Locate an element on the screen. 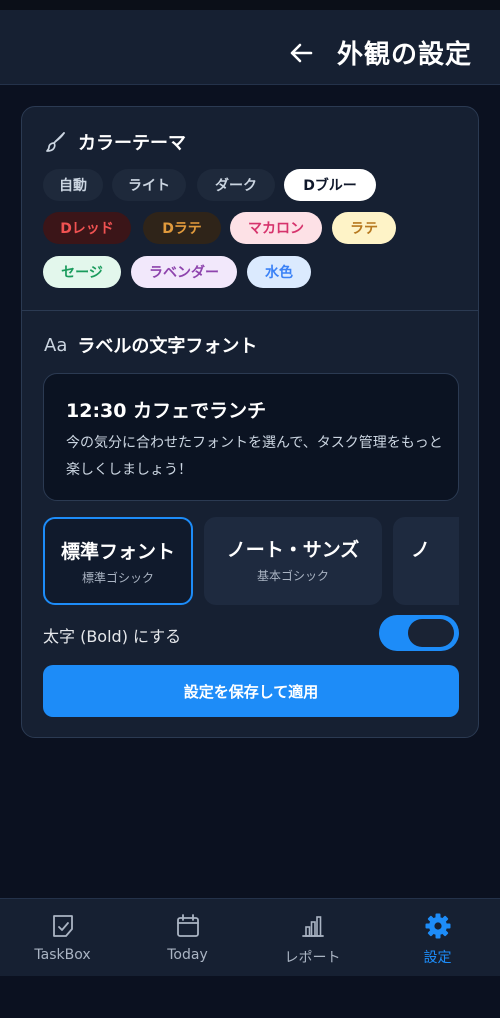 The width and height of the screenshot is (500, 1018). font-option-standard: 標準フォント 標準ゴシック is located at coordinates (118, 561).